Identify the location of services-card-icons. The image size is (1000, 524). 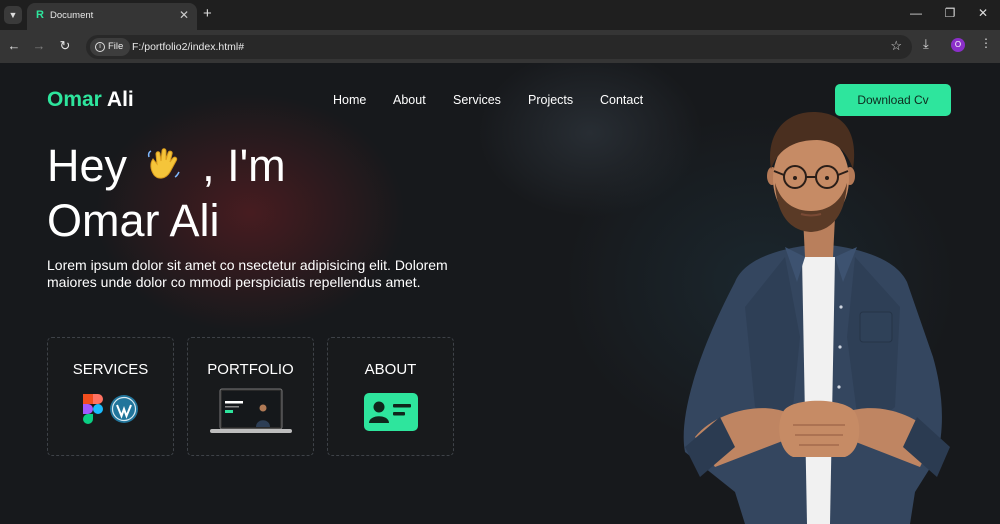
(110, 411).